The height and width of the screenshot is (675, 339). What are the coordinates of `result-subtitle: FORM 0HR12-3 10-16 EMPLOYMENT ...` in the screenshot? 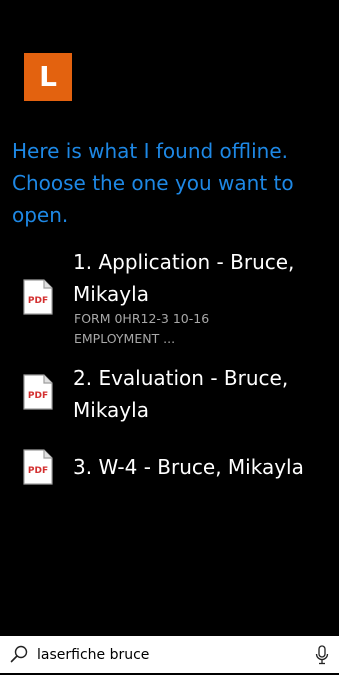 It's located at (142, 328).